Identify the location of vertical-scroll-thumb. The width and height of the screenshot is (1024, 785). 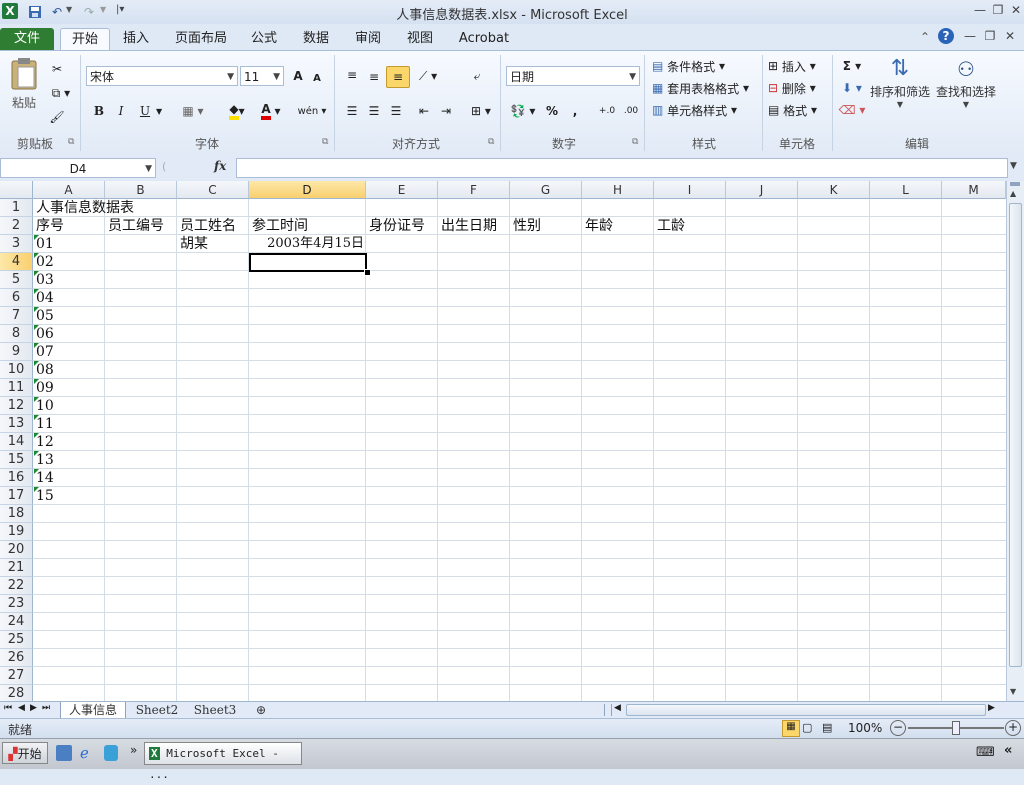
(1015, 435).